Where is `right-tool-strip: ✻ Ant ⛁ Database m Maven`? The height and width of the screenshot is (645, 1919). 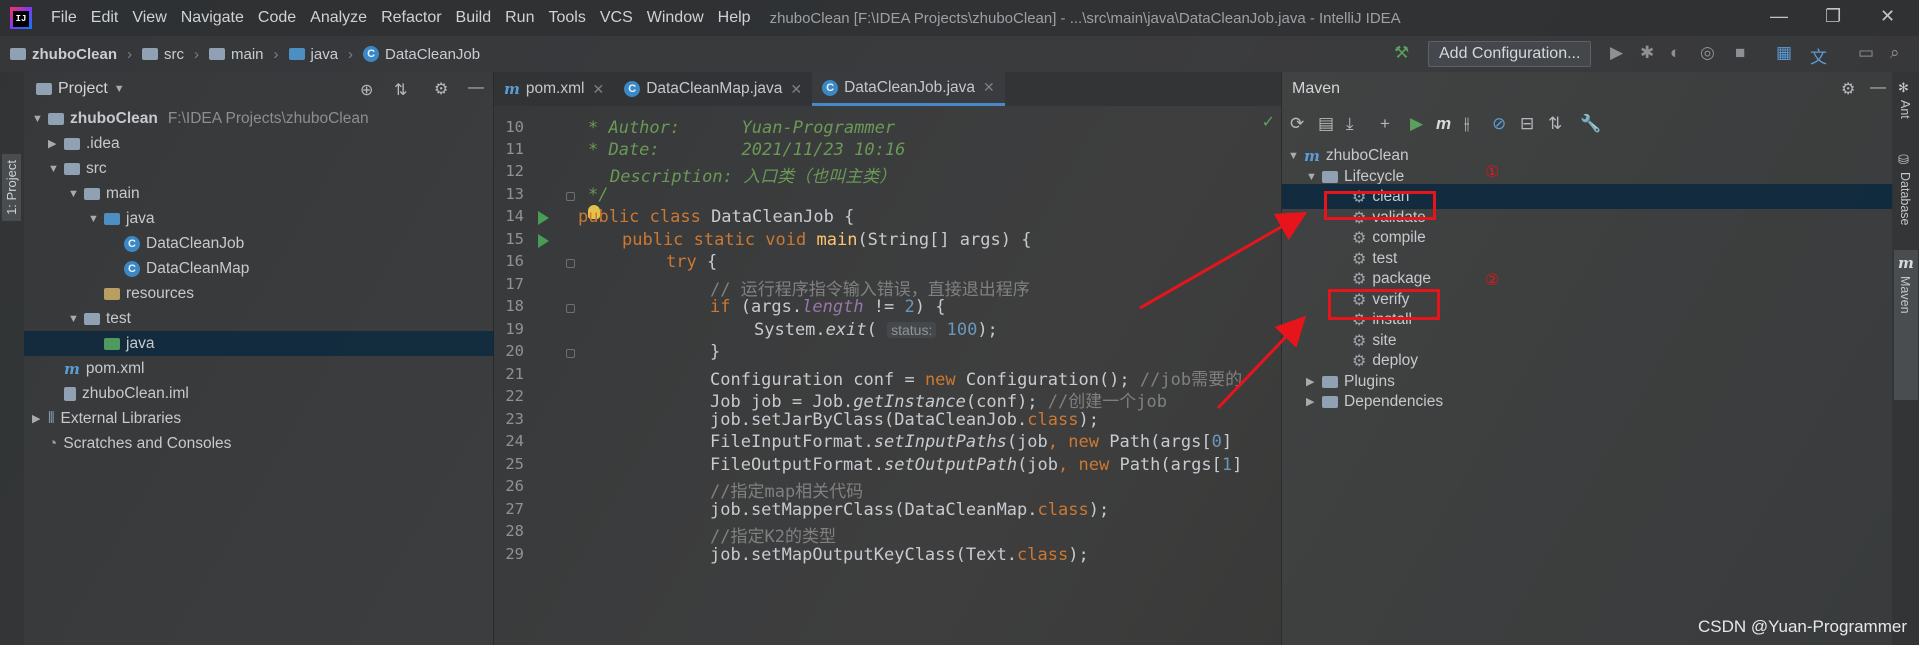 right-tool-strip: ✻ Ant ⛁ Database m Maven is located at coordinates (1905, 358).